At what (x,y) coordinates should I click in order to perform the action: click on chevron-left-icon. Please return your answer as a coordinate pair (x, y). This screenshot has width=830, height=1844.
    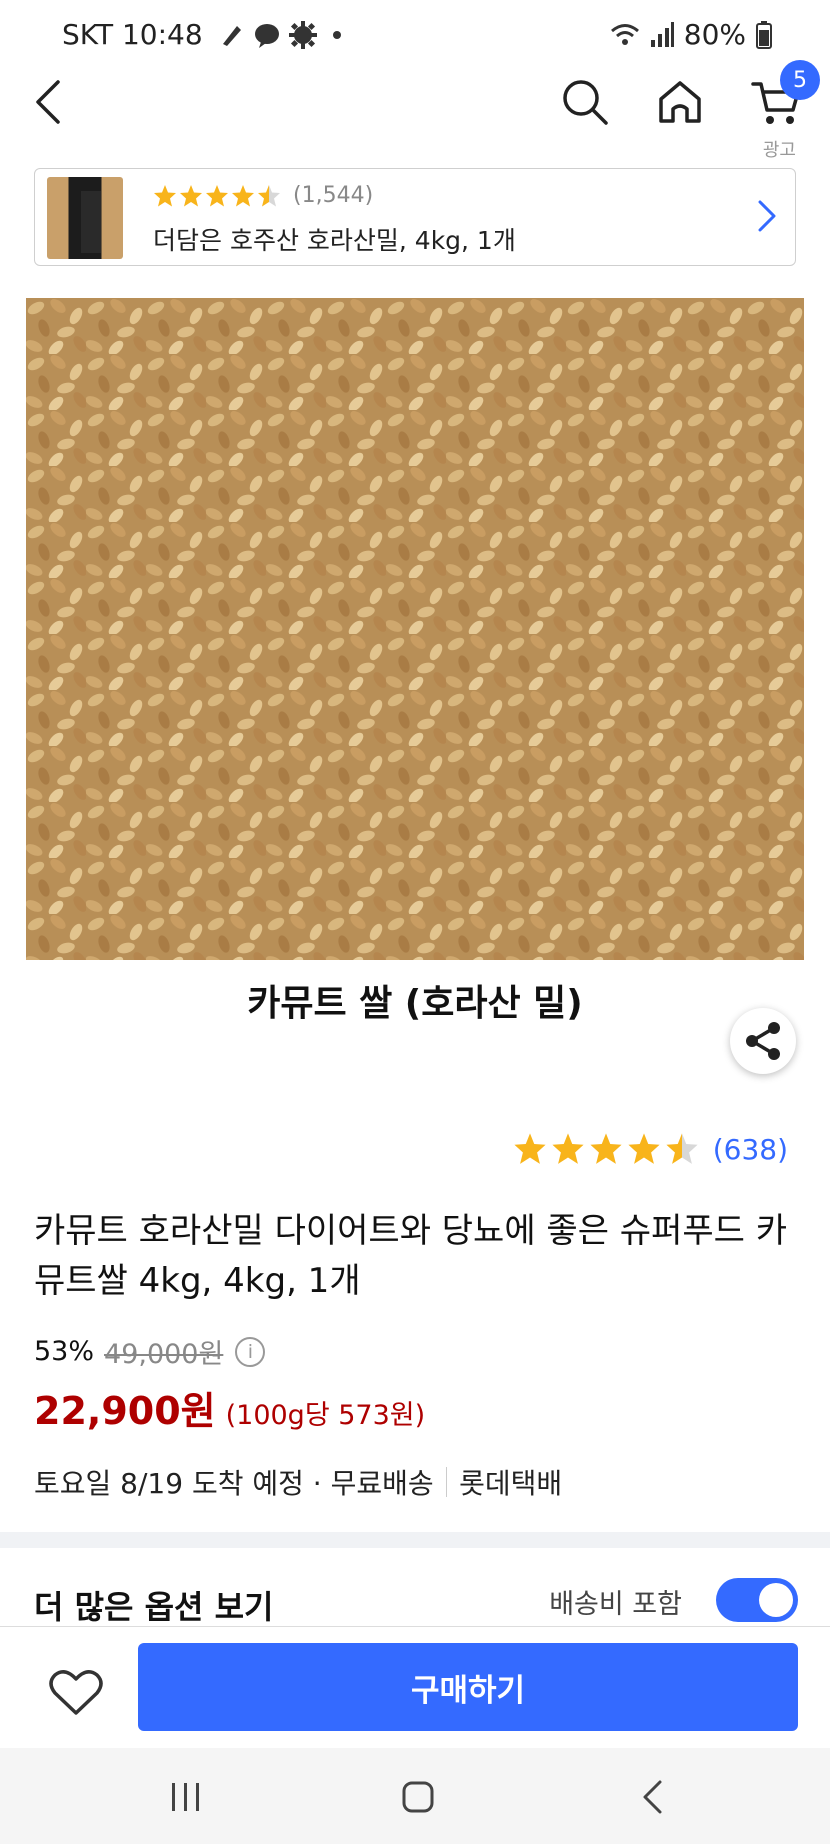
    Looking at the image, I should click on (48, 102).